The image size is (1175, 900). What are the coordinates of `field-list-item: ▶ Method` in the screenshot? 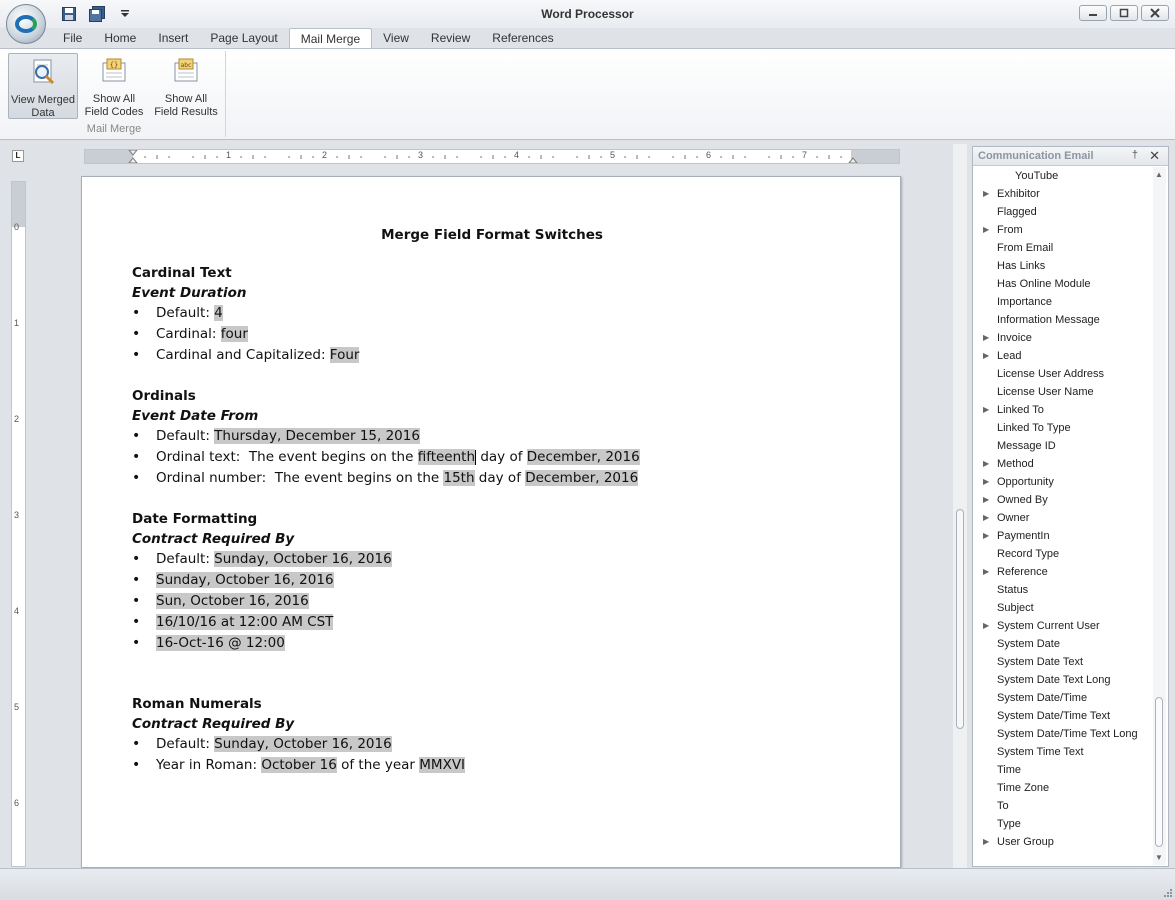 It's located at (1064, 464).